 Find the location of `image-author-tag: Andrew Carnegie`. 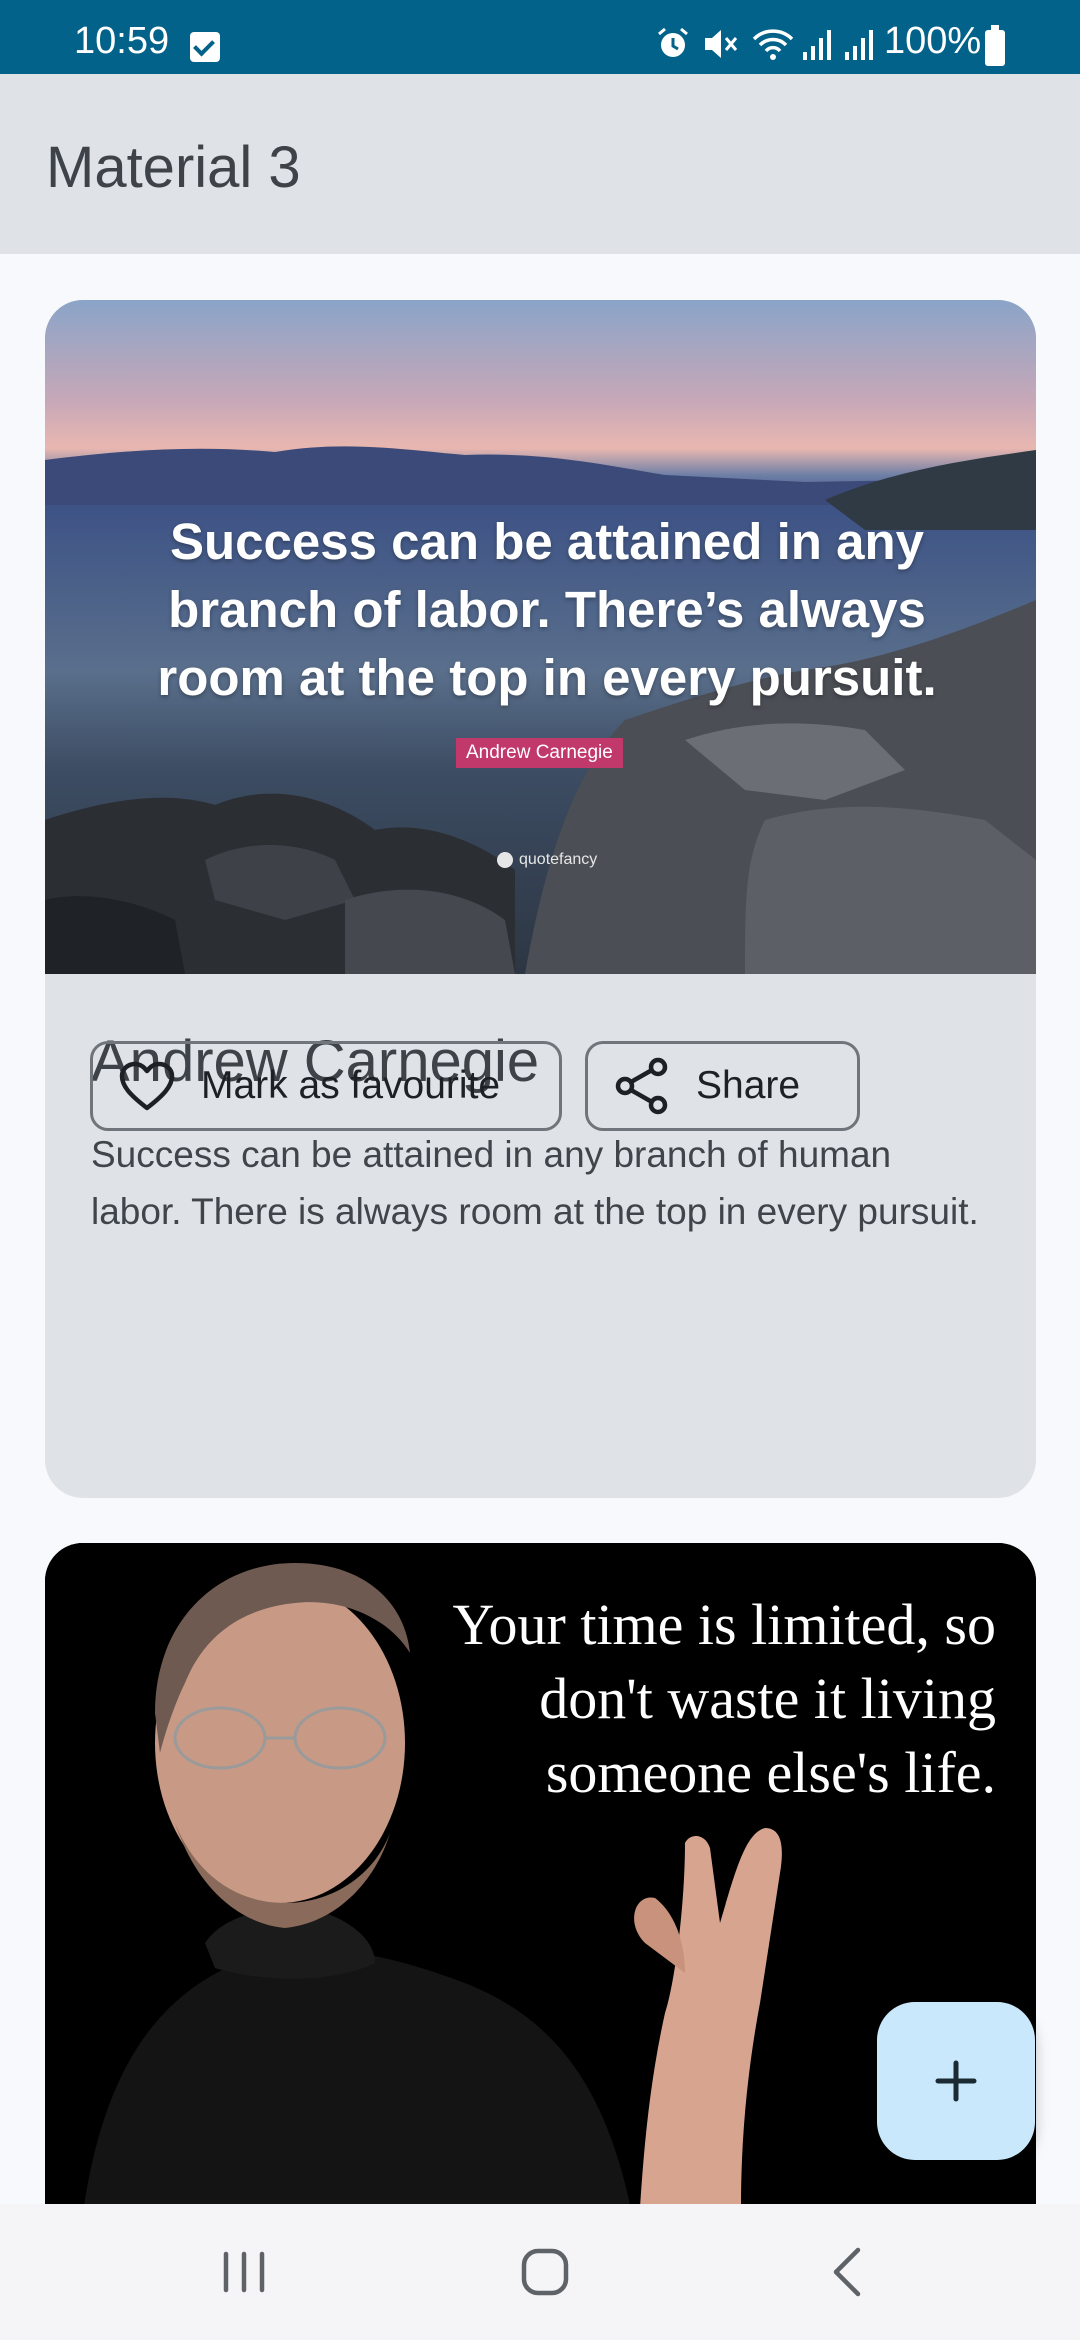

image-author-tag: Andrew Carnegie is located at coordinates (539, 753).